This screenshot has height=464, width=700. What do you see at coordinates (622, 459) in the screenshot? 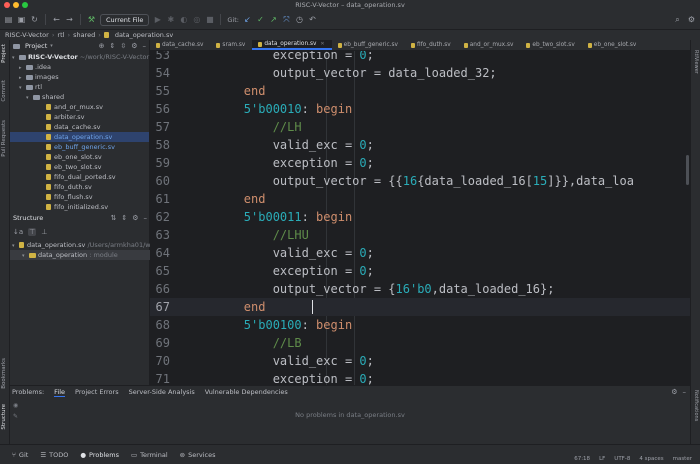
I see `file-encoding: UTF-8` at bounding box center [622, 459].